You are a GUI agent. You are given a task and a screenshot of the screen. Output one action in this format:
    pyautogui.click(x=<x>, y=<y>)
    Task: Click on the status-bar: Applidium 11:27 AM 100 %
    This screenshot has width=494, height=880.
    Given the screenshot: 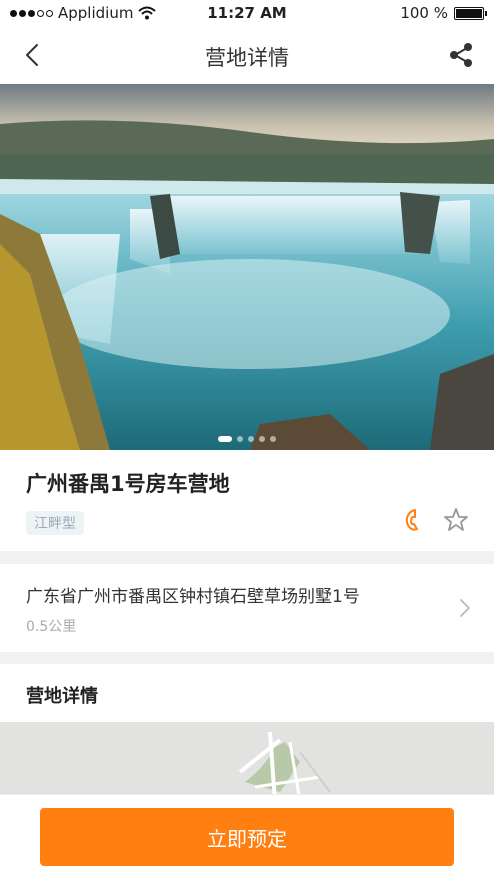 What is the action you would take?
    pyautogui.click(x=247, y=13)
    